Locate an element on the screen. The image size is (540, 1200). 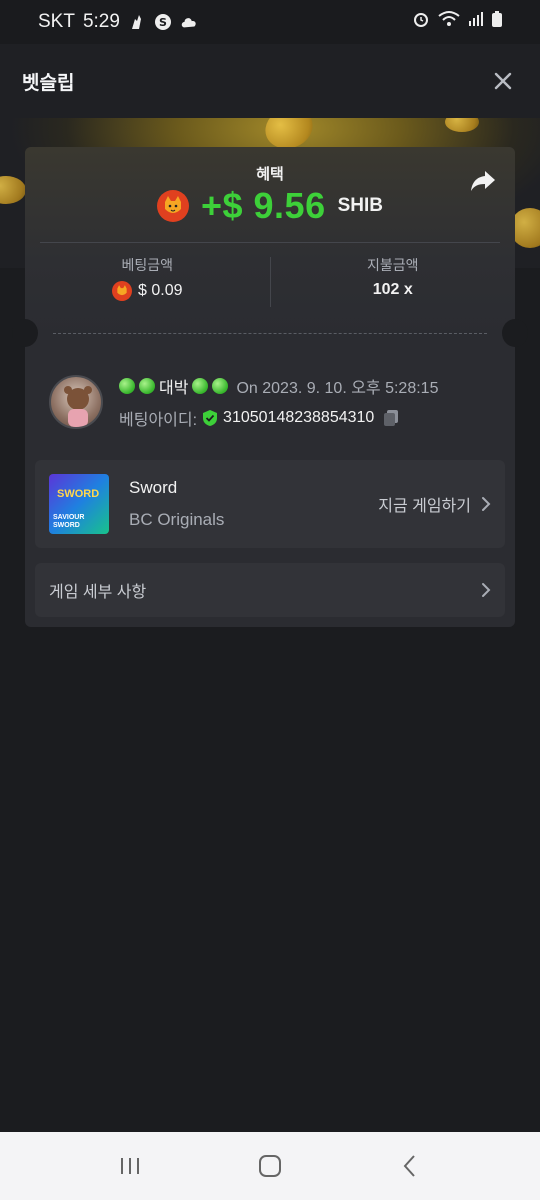
share-icon is located at coordinates (483, 181).